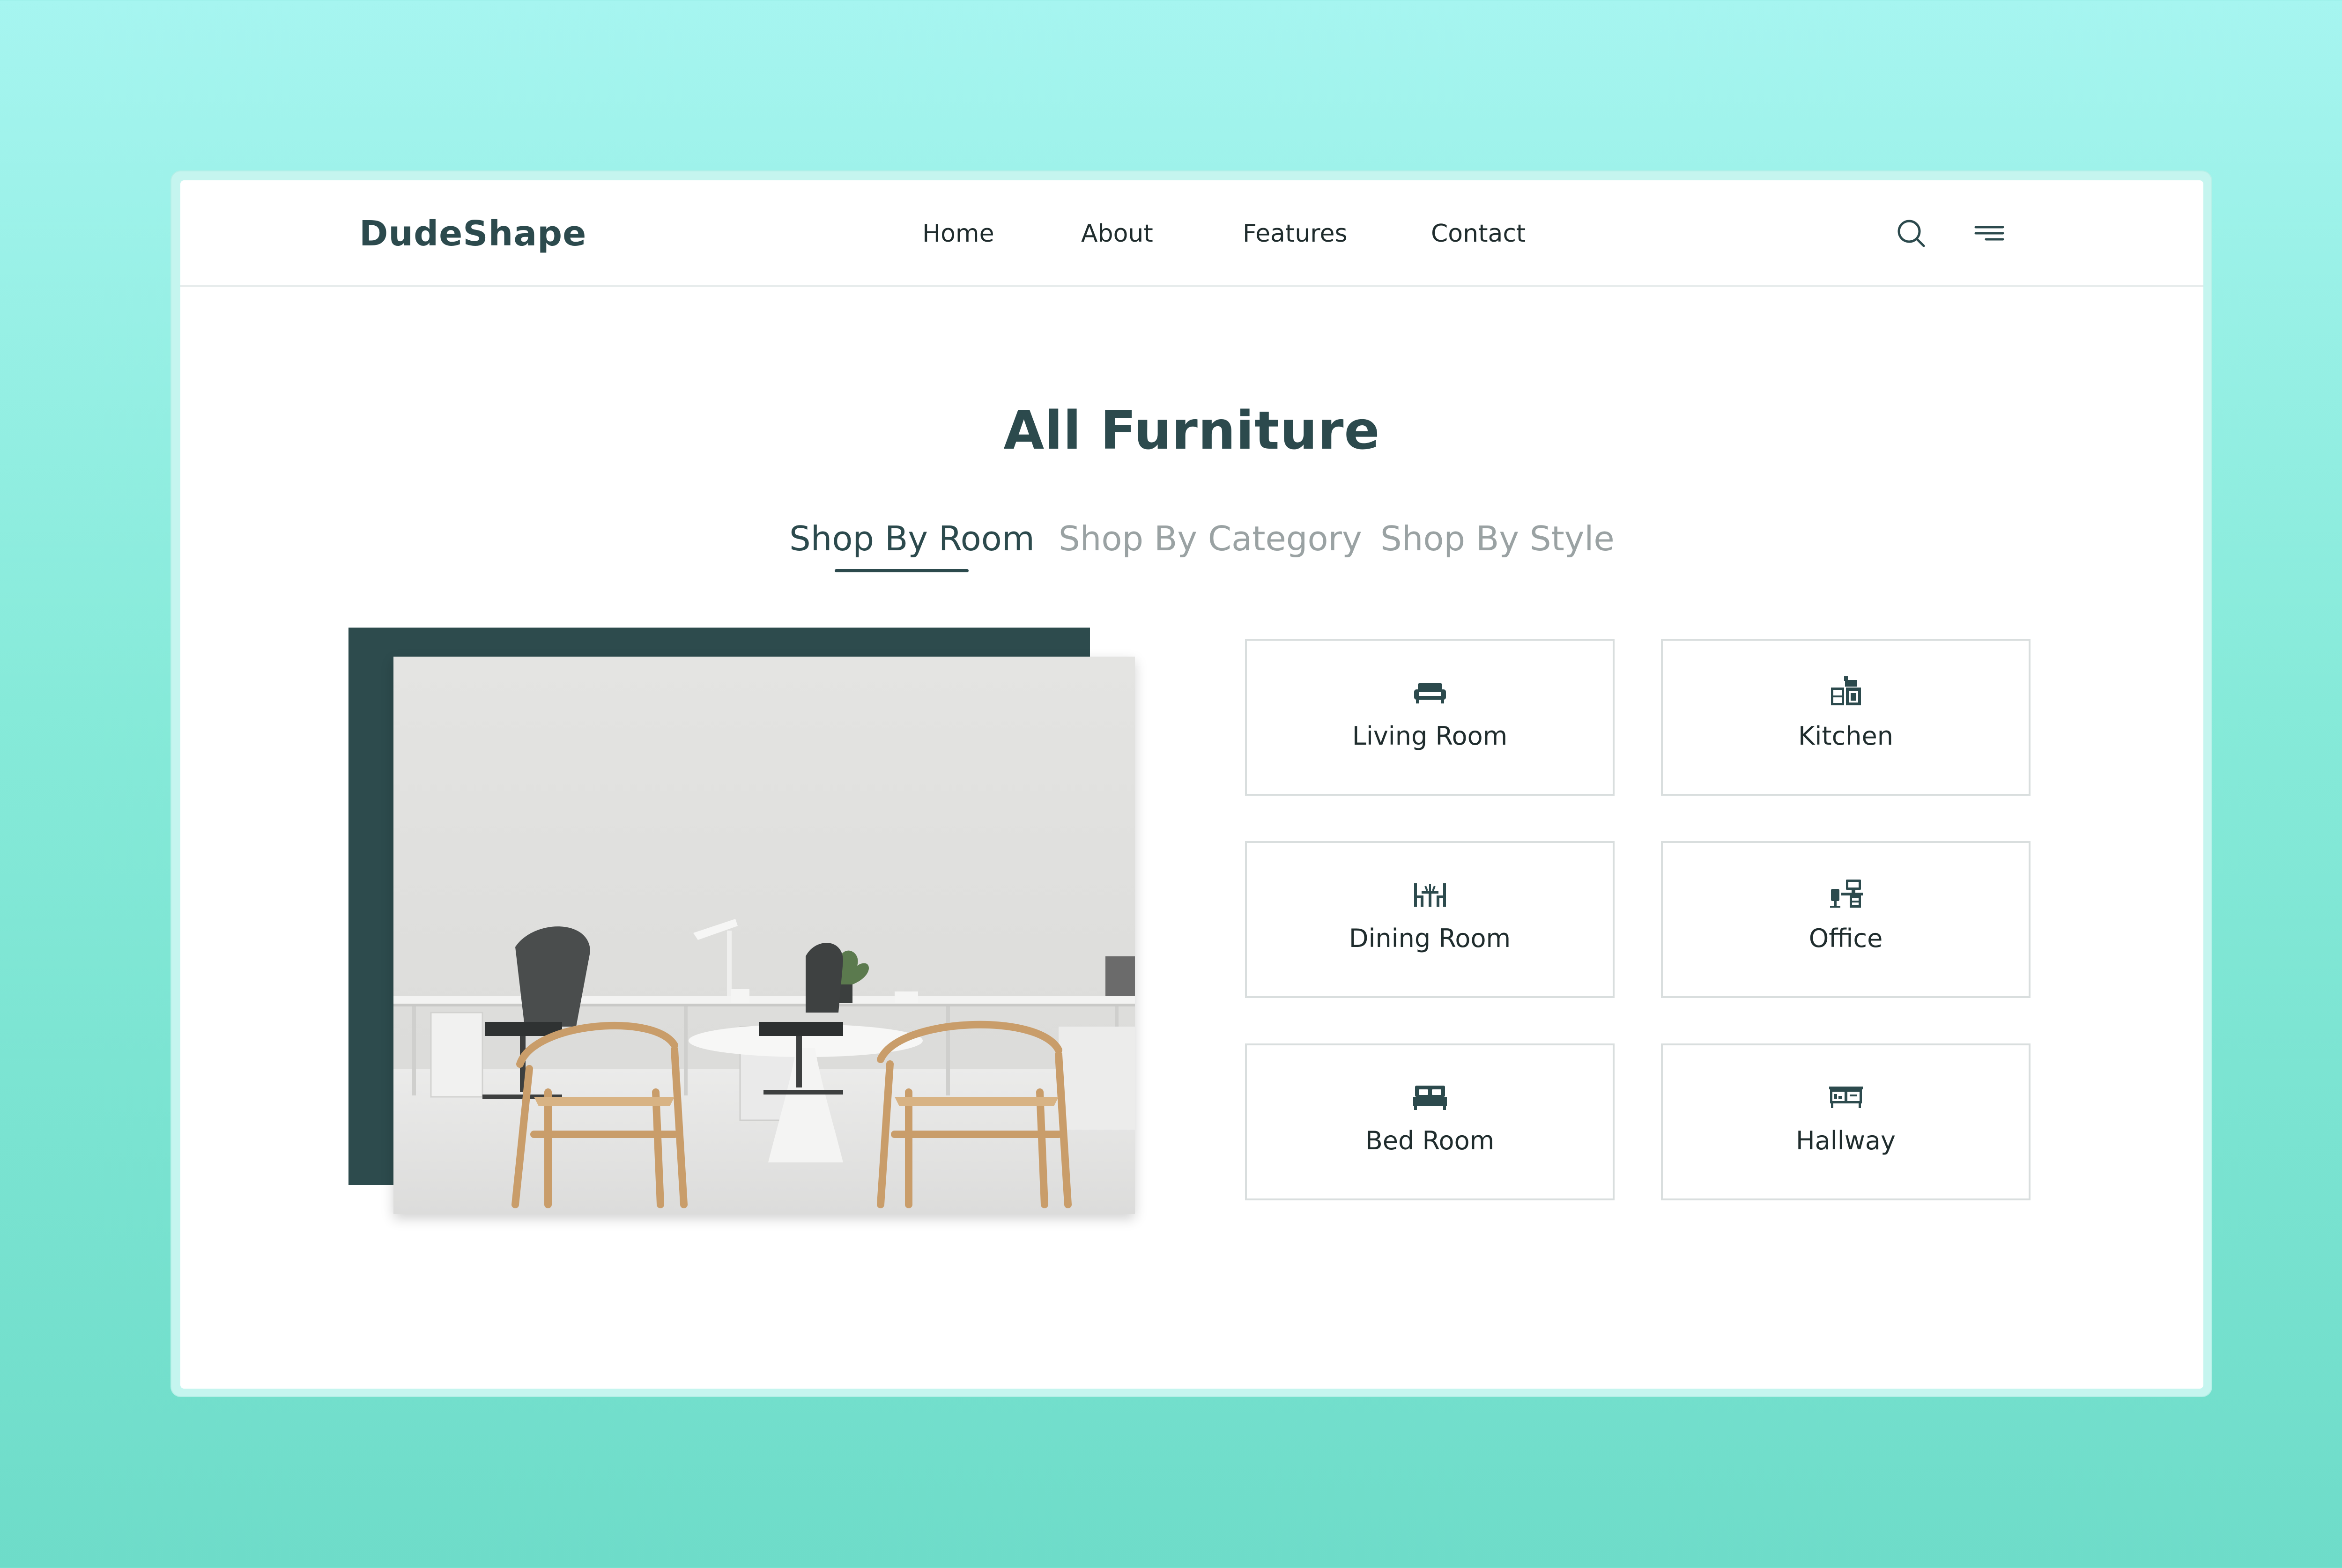 The image size is (2342, 1568). I want to click on room-card-label: Hallway, so click(1846, 1140).